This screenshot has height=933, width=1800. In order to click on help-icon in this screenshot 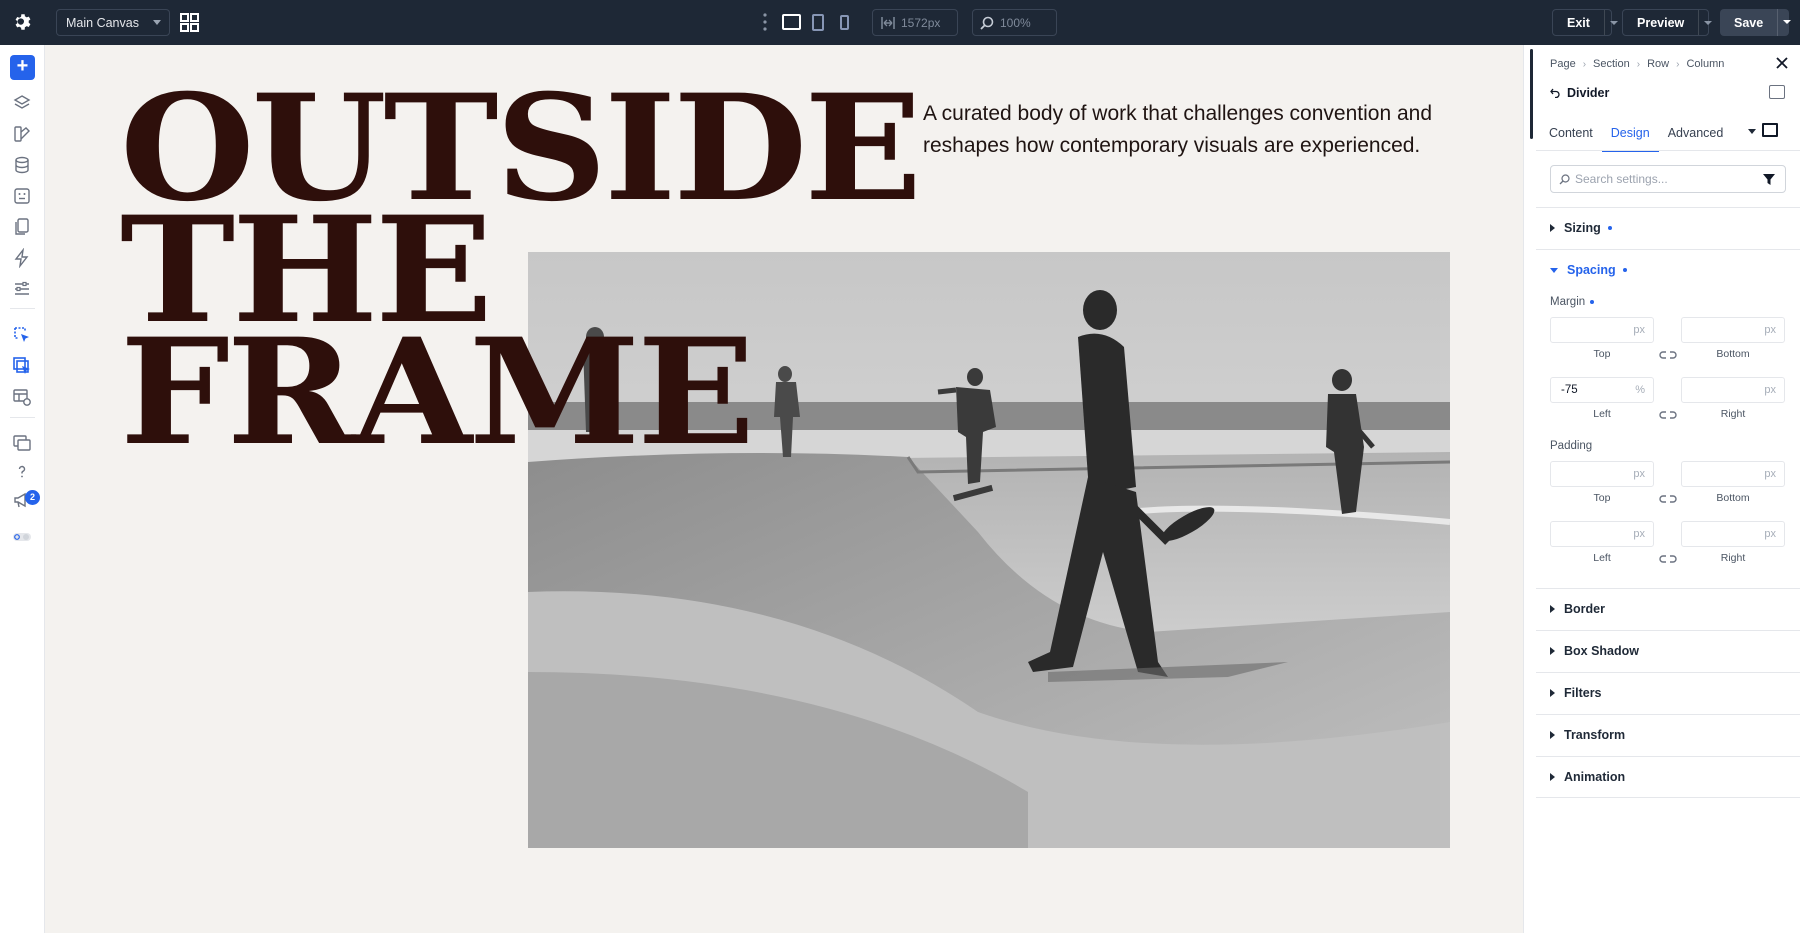, I will do `click(22, 472)`.